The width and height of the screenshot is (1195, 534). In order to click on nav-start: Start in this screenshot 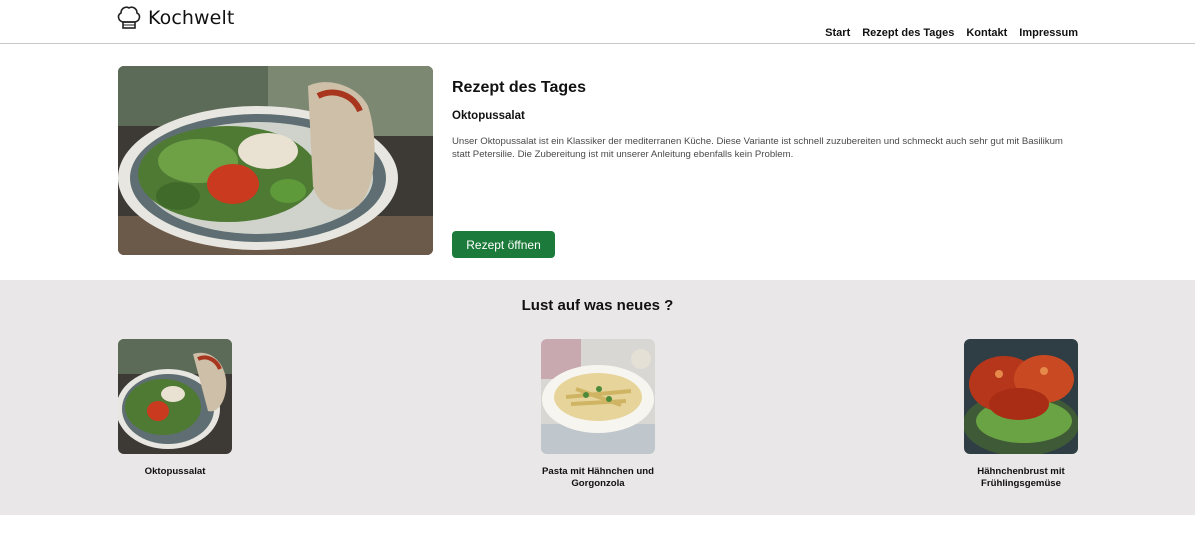, I will do `click(837, 33)`.